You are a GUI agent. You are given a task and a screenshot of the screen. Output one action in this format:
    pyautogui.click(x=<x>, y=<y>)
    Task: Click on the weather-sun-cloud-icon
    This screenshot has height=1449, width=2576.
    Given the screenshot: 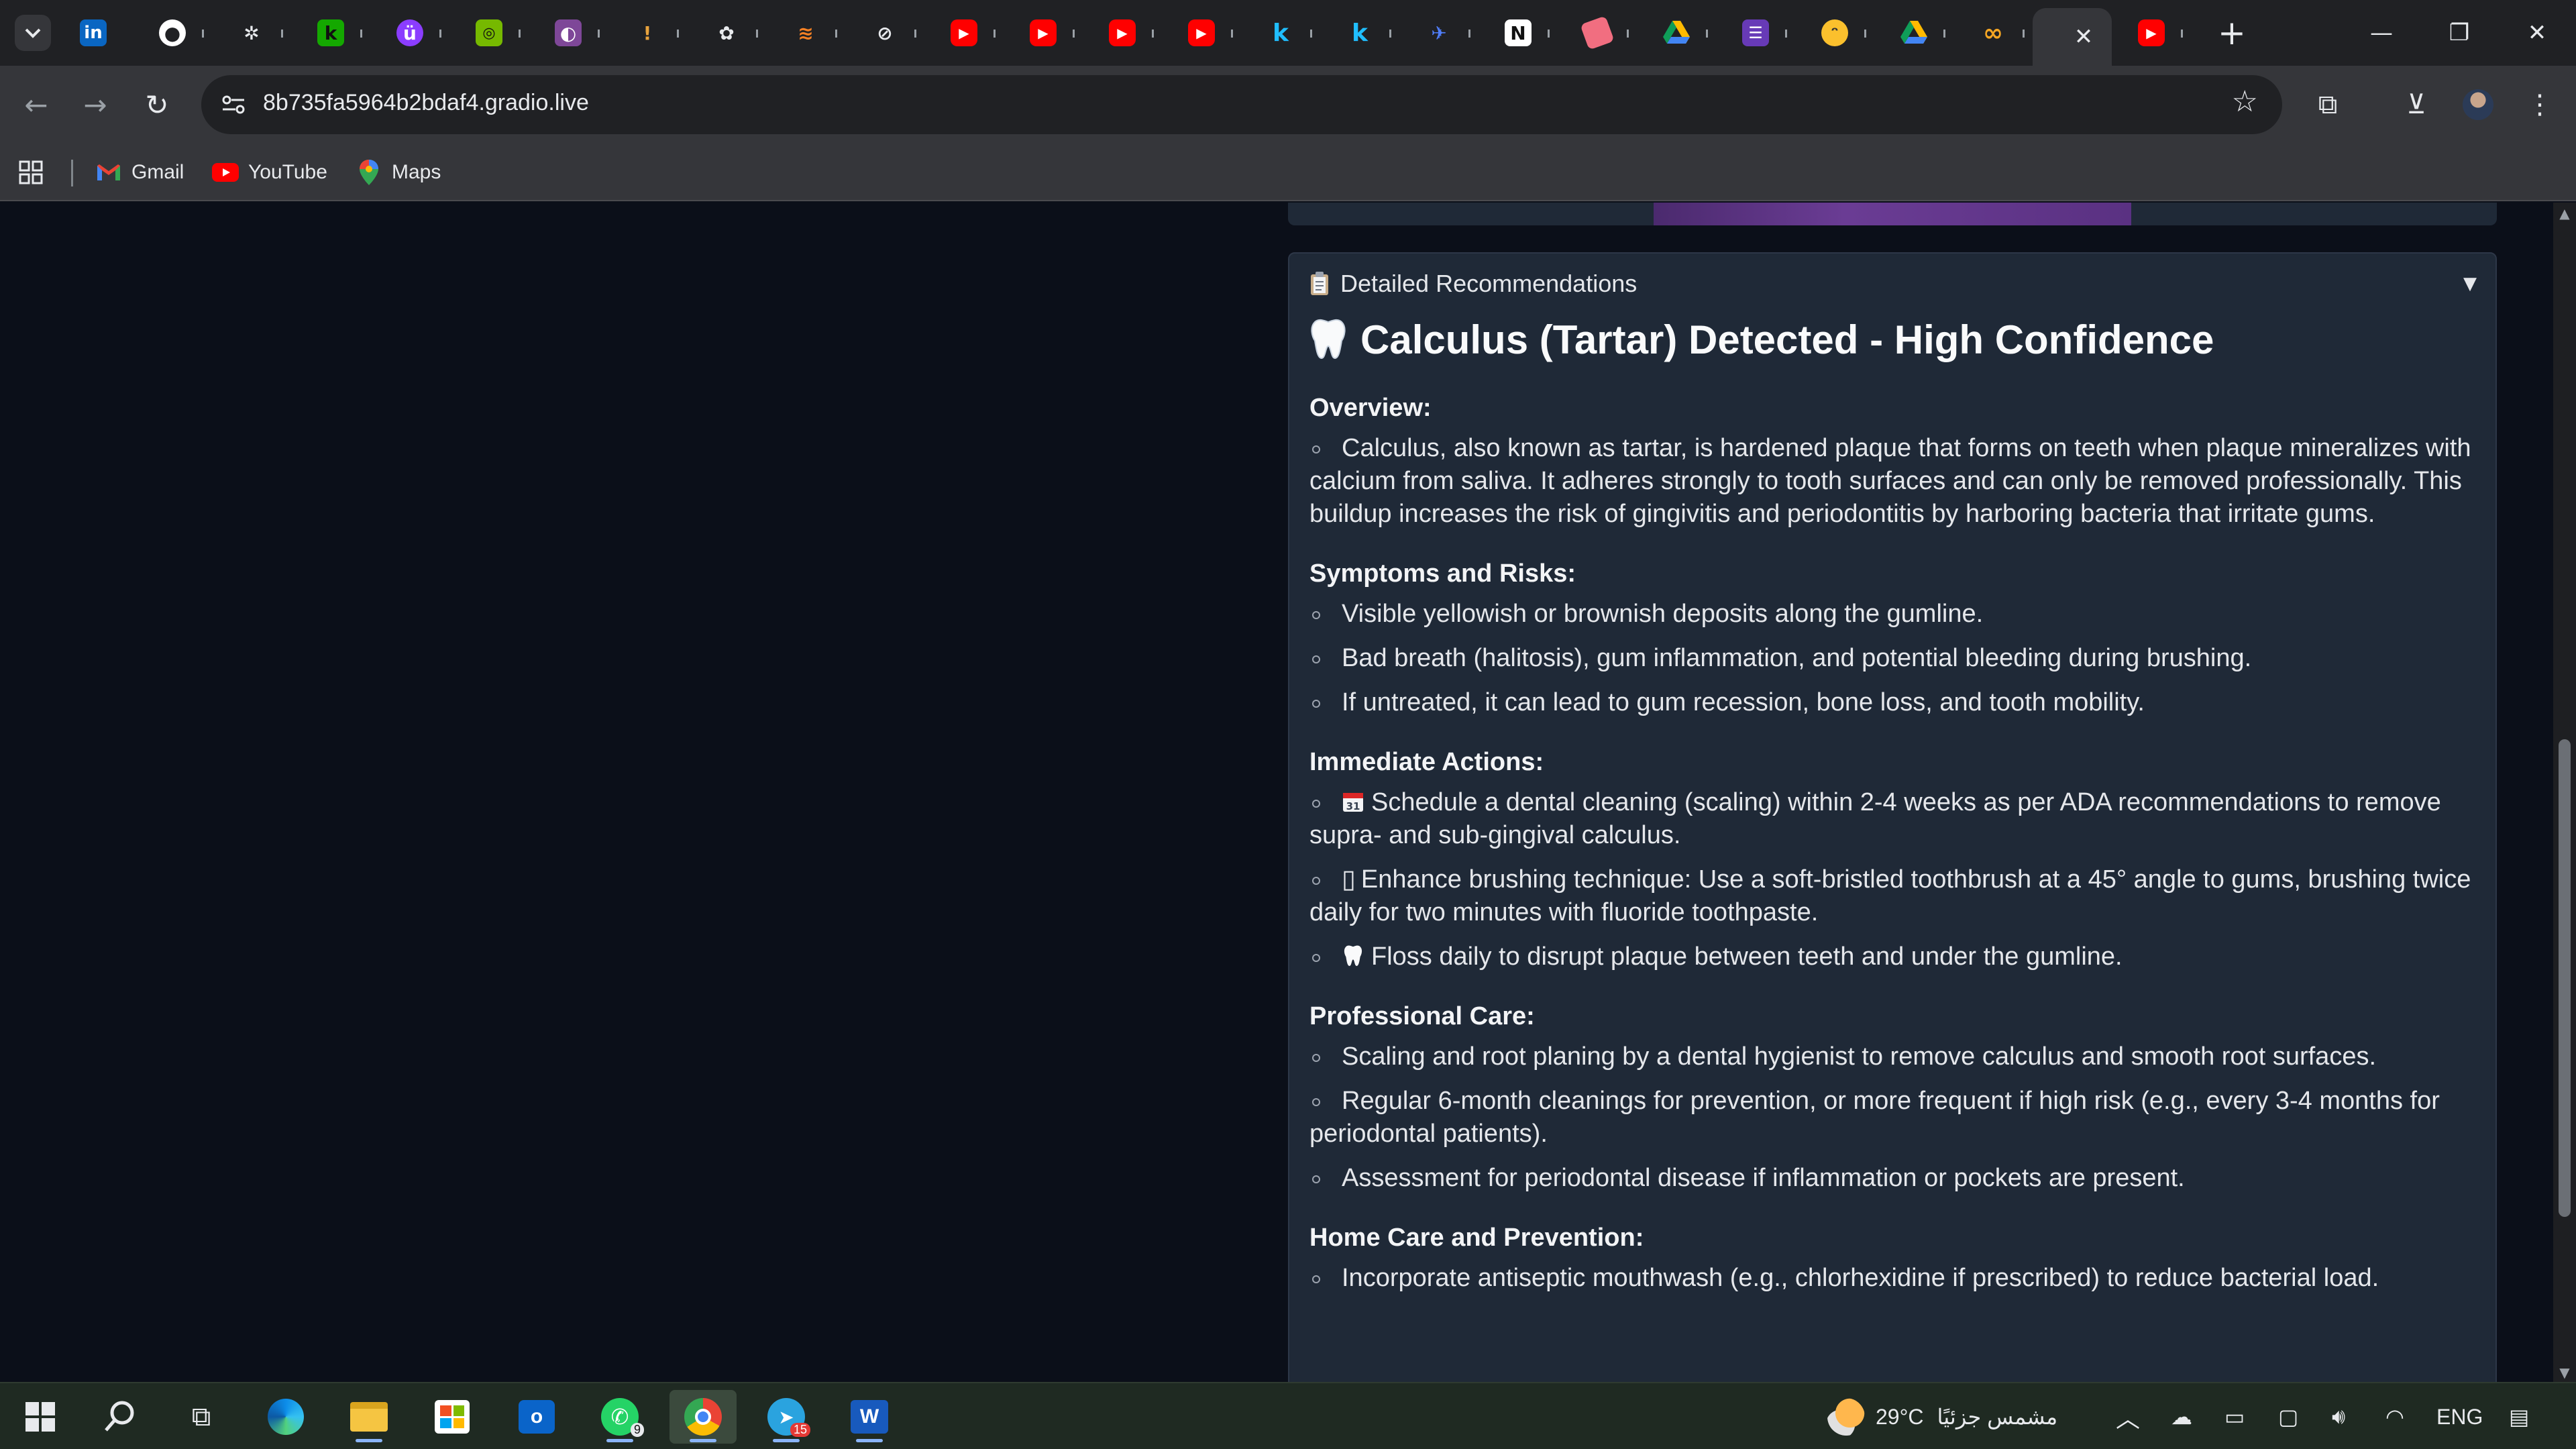 What is the action you would take?
    pyautogui.click(x=1846, y=1417)
    